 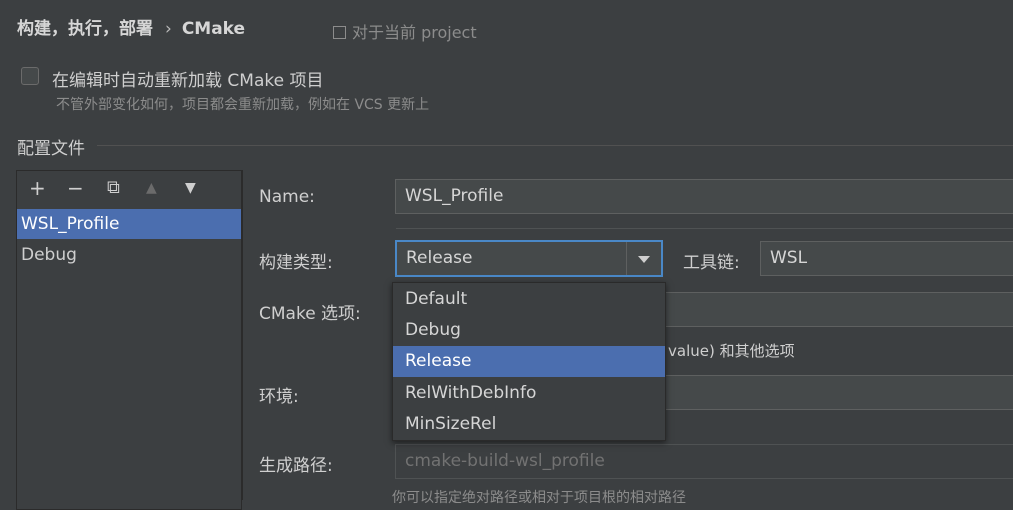 What do you see at coordinates (704, 228) in the screenshot?
I see `form-divider` at bounding box center [704, 228].